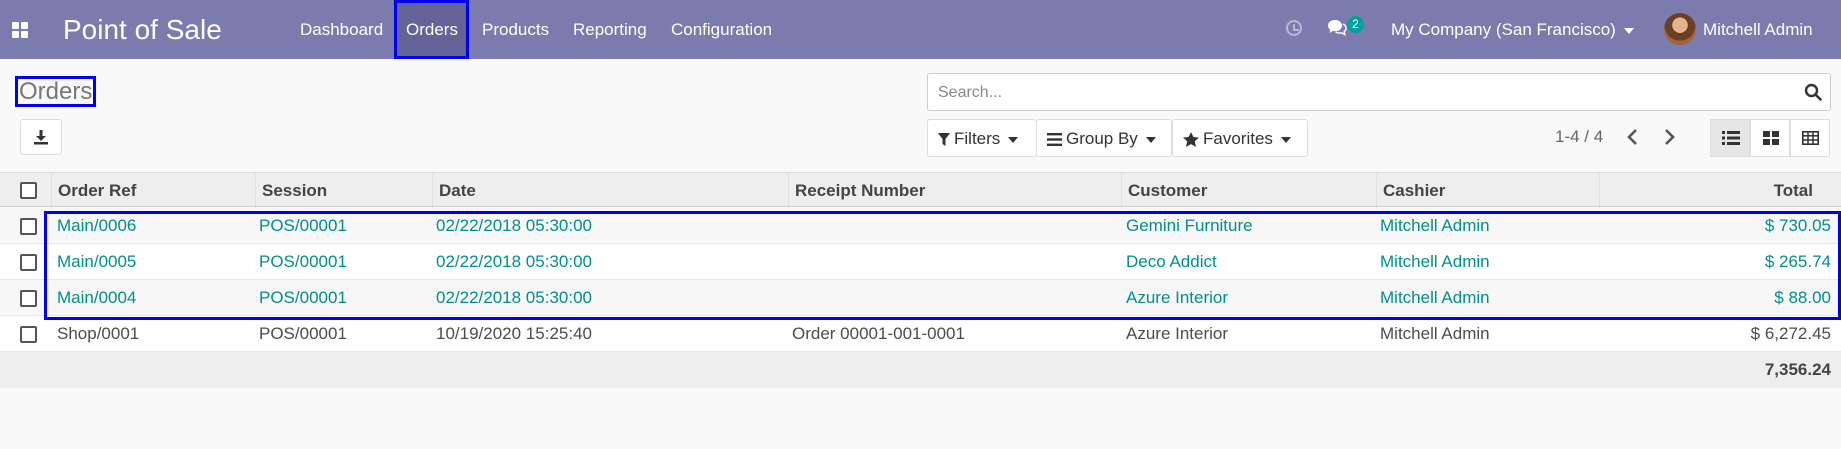 The image size is (1841, 449). What do you see at coordinates (93, 298) in the screenshot?
I see `order-ref: Main/0004` at bounding box center [93, 298].